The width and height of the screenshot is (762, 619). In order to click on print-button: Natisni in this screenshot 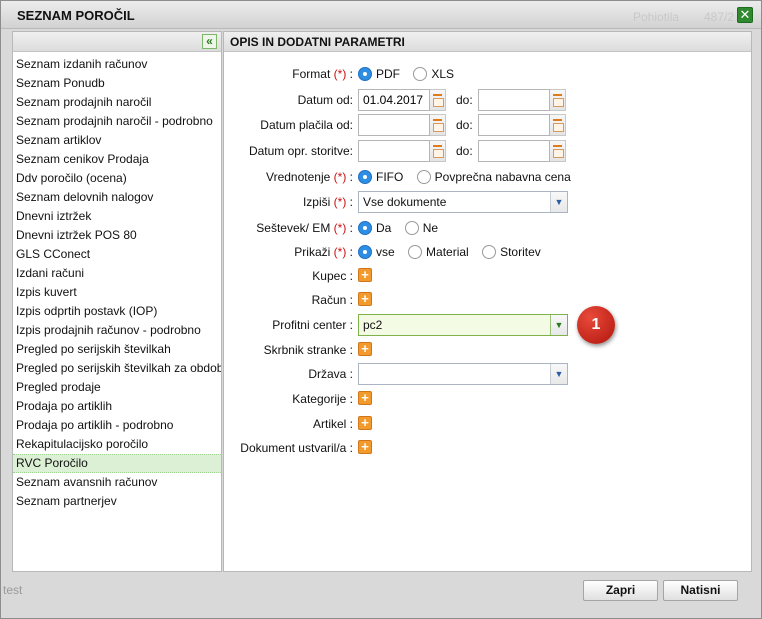, I will do `click(700, 590)`.